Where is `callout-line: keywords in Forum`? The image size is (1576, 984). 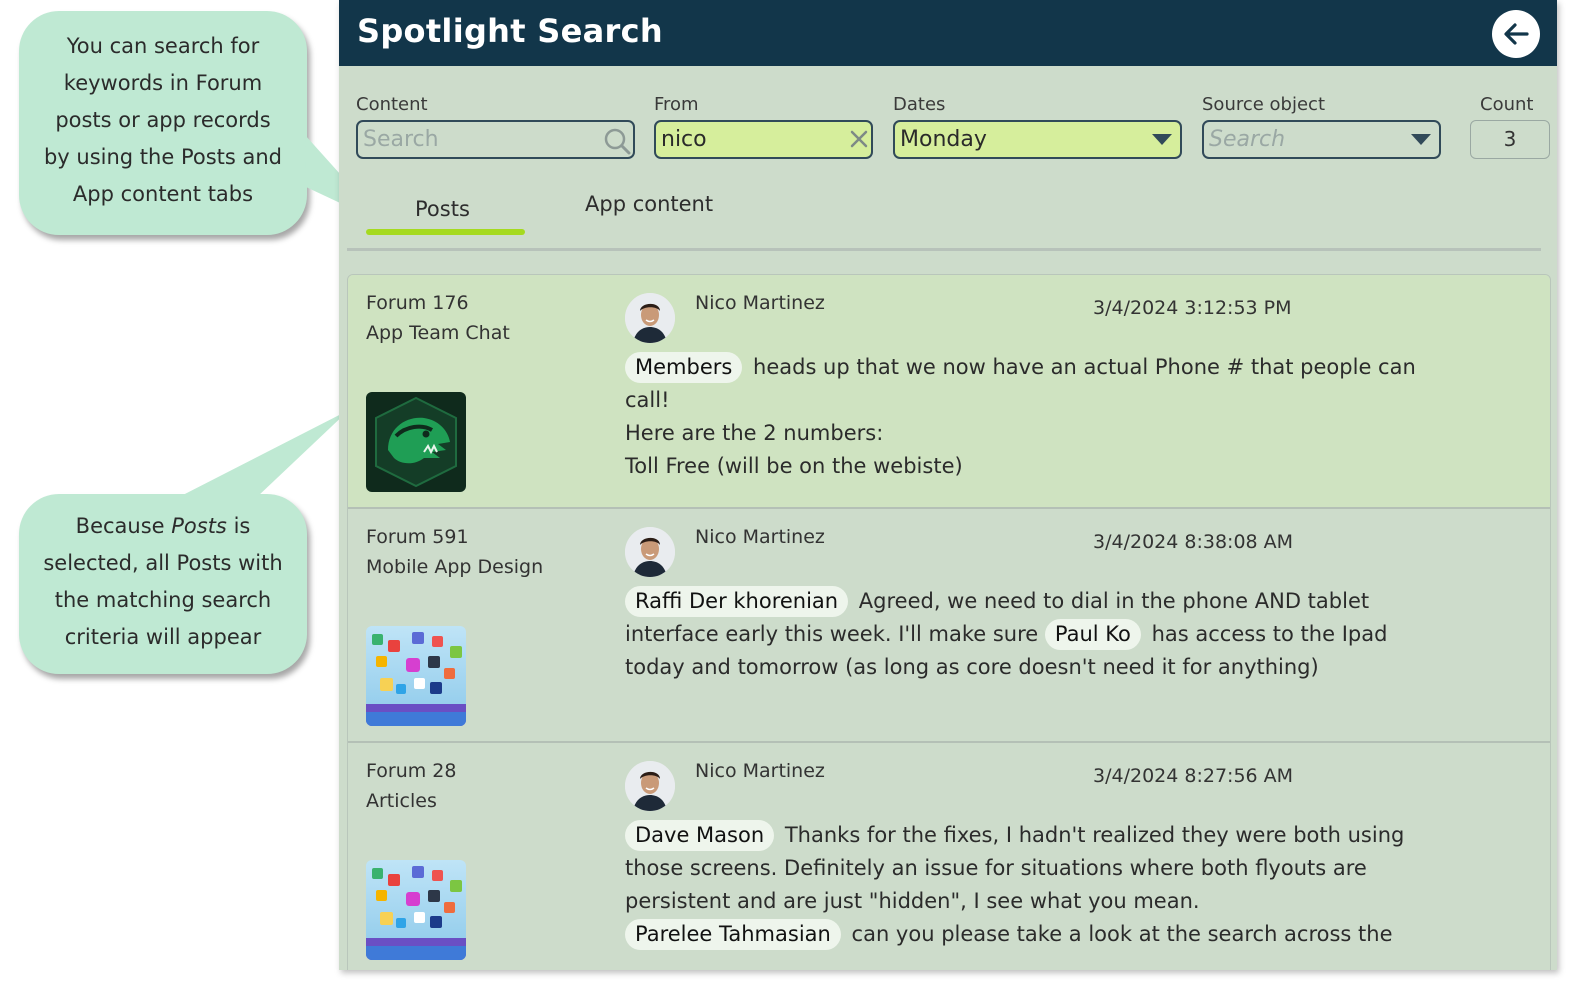
callout-line: keywords in Forum is located at coordinates (163, 83).